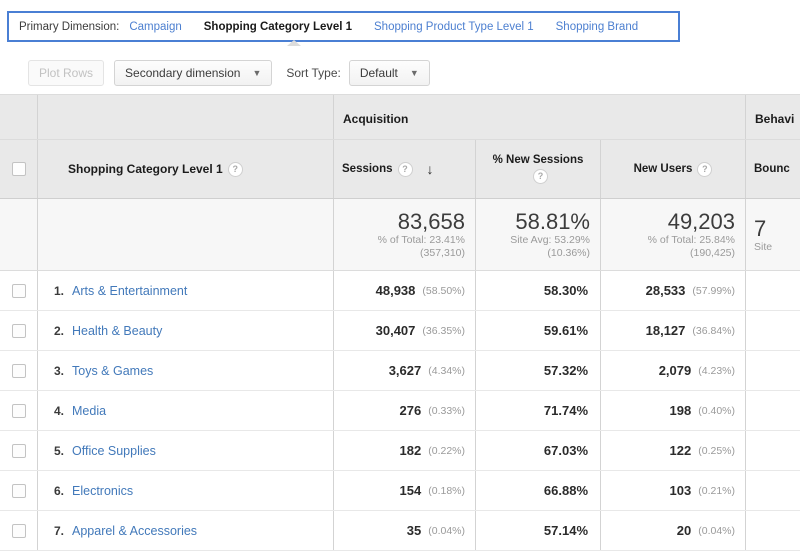 This screenshot has width=800, height=555. I want to click on primary-dimension-tab-shopping-category-level-1: Shopping Category Level 1, so click(278, 27).